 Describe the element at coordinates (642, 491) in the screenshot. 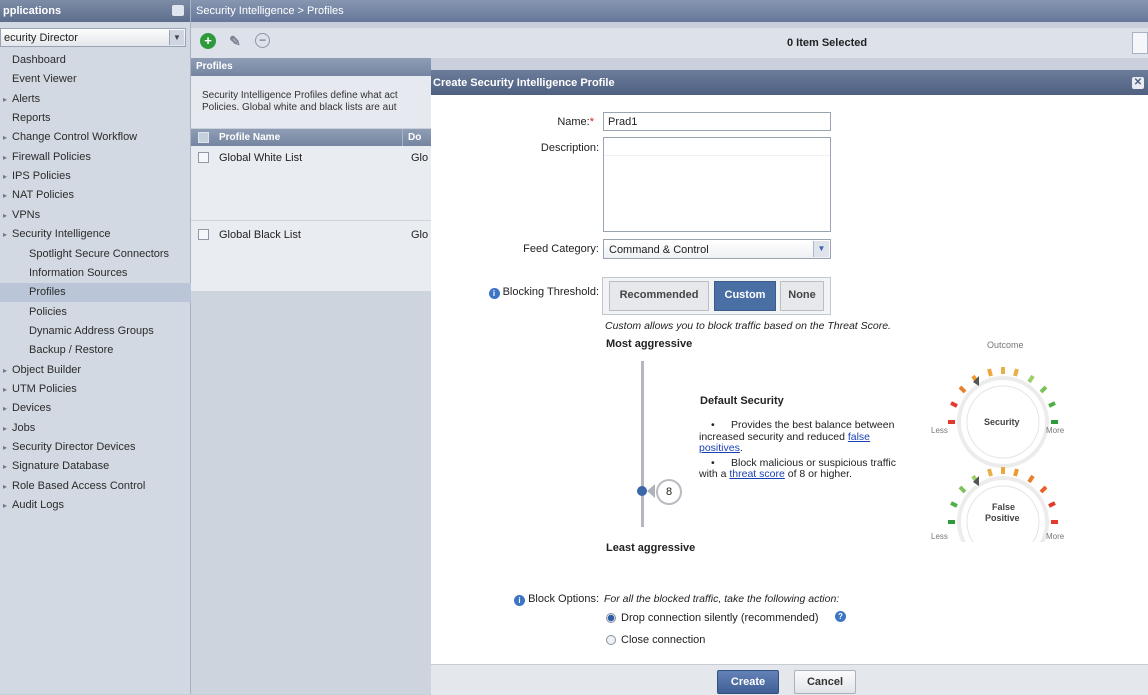

I see `threat-score-slider-handle` at that location.